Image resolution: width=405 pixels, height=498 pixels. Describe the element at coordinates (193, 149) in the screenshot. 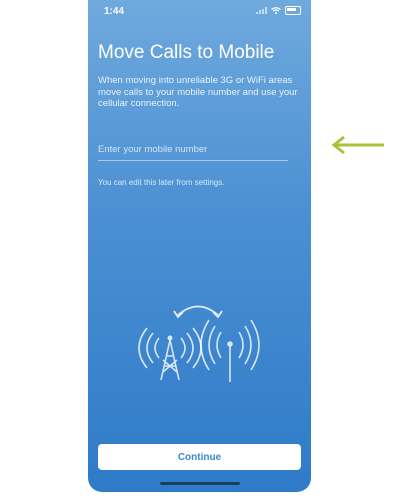

I see `mobile-number-input` at that location.